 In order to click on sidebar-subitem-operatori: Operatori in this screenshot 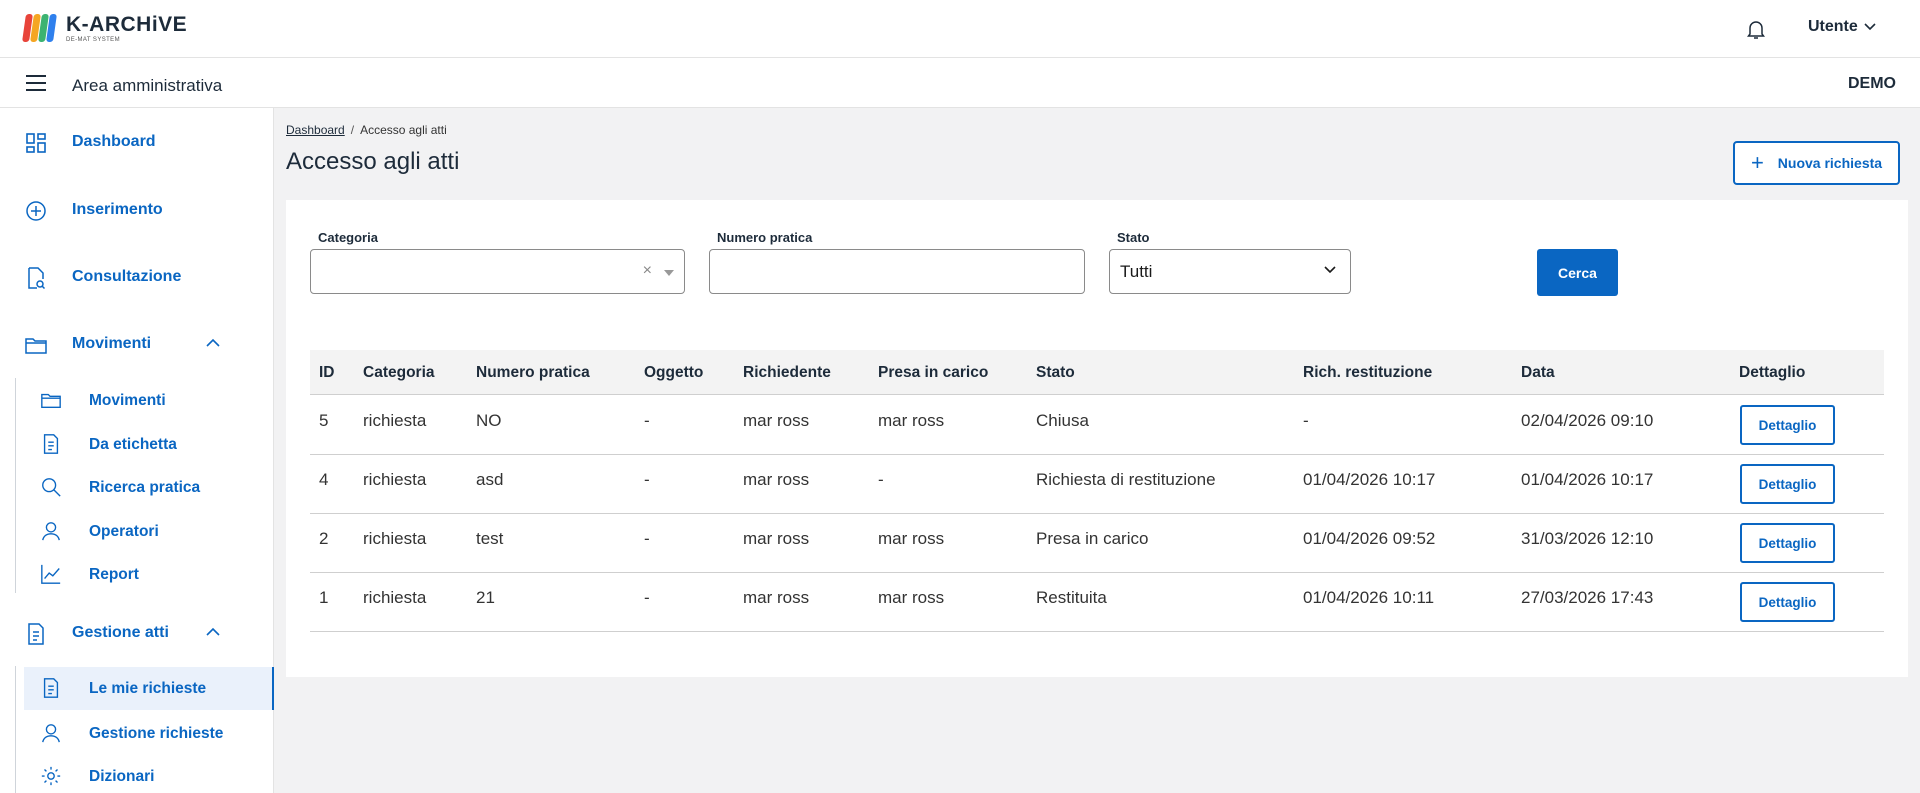, I will do `click(149, 532)`.